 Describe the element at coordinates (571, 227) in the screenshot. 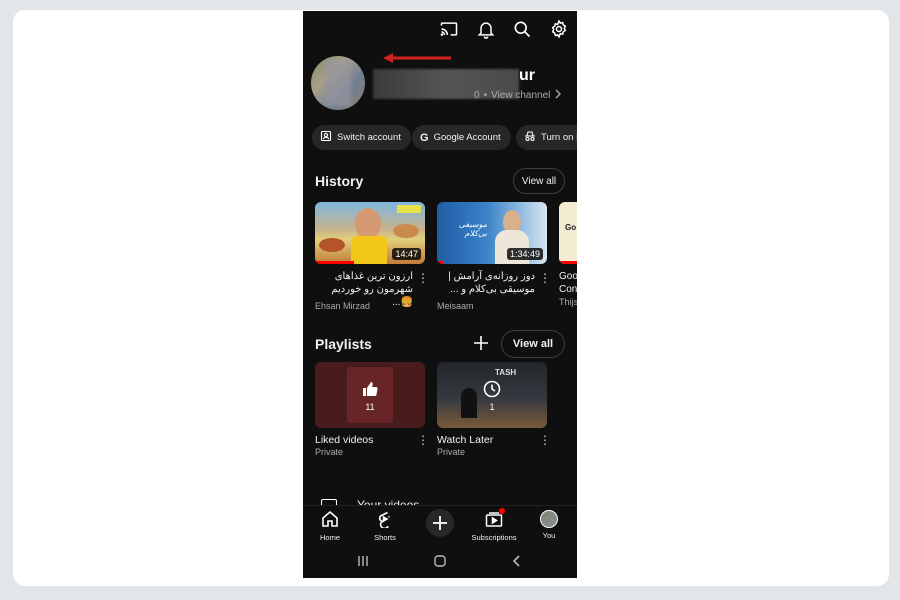

I see `thumb-text: Go E` at that location.